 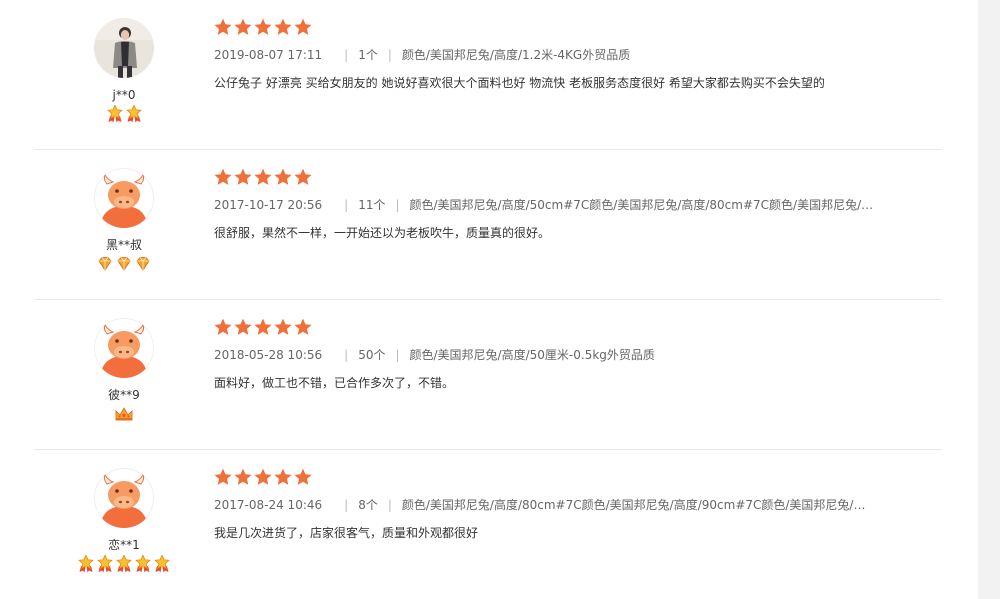 I want to click on purchase-quantity: 8个, so click(x=368, y=505).